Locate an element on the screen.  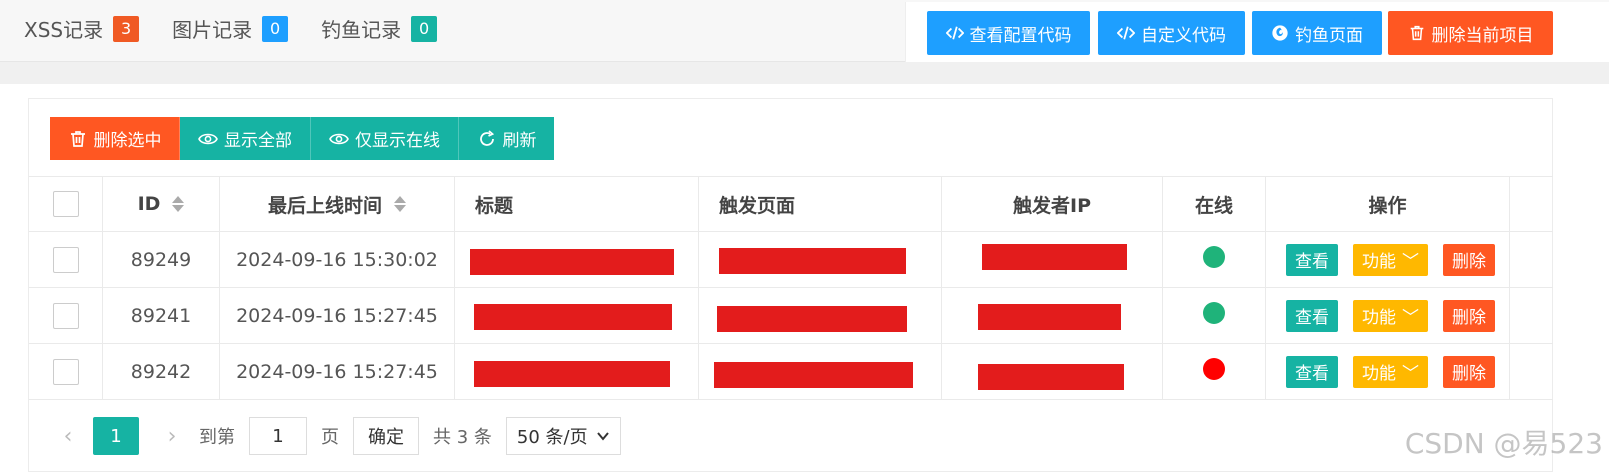
header-checkbox-cell is located at coordinates (66, 204).